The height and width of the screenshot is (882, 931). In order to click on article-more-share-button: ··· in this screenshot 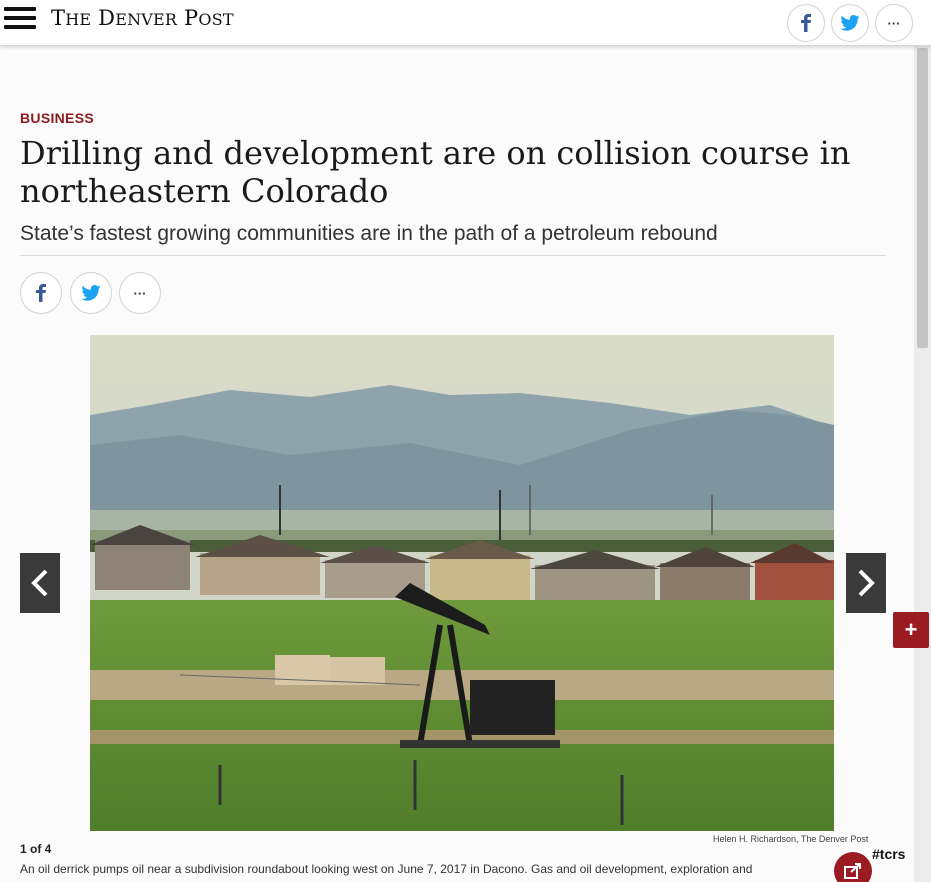, I will do `click(140, 293)`.